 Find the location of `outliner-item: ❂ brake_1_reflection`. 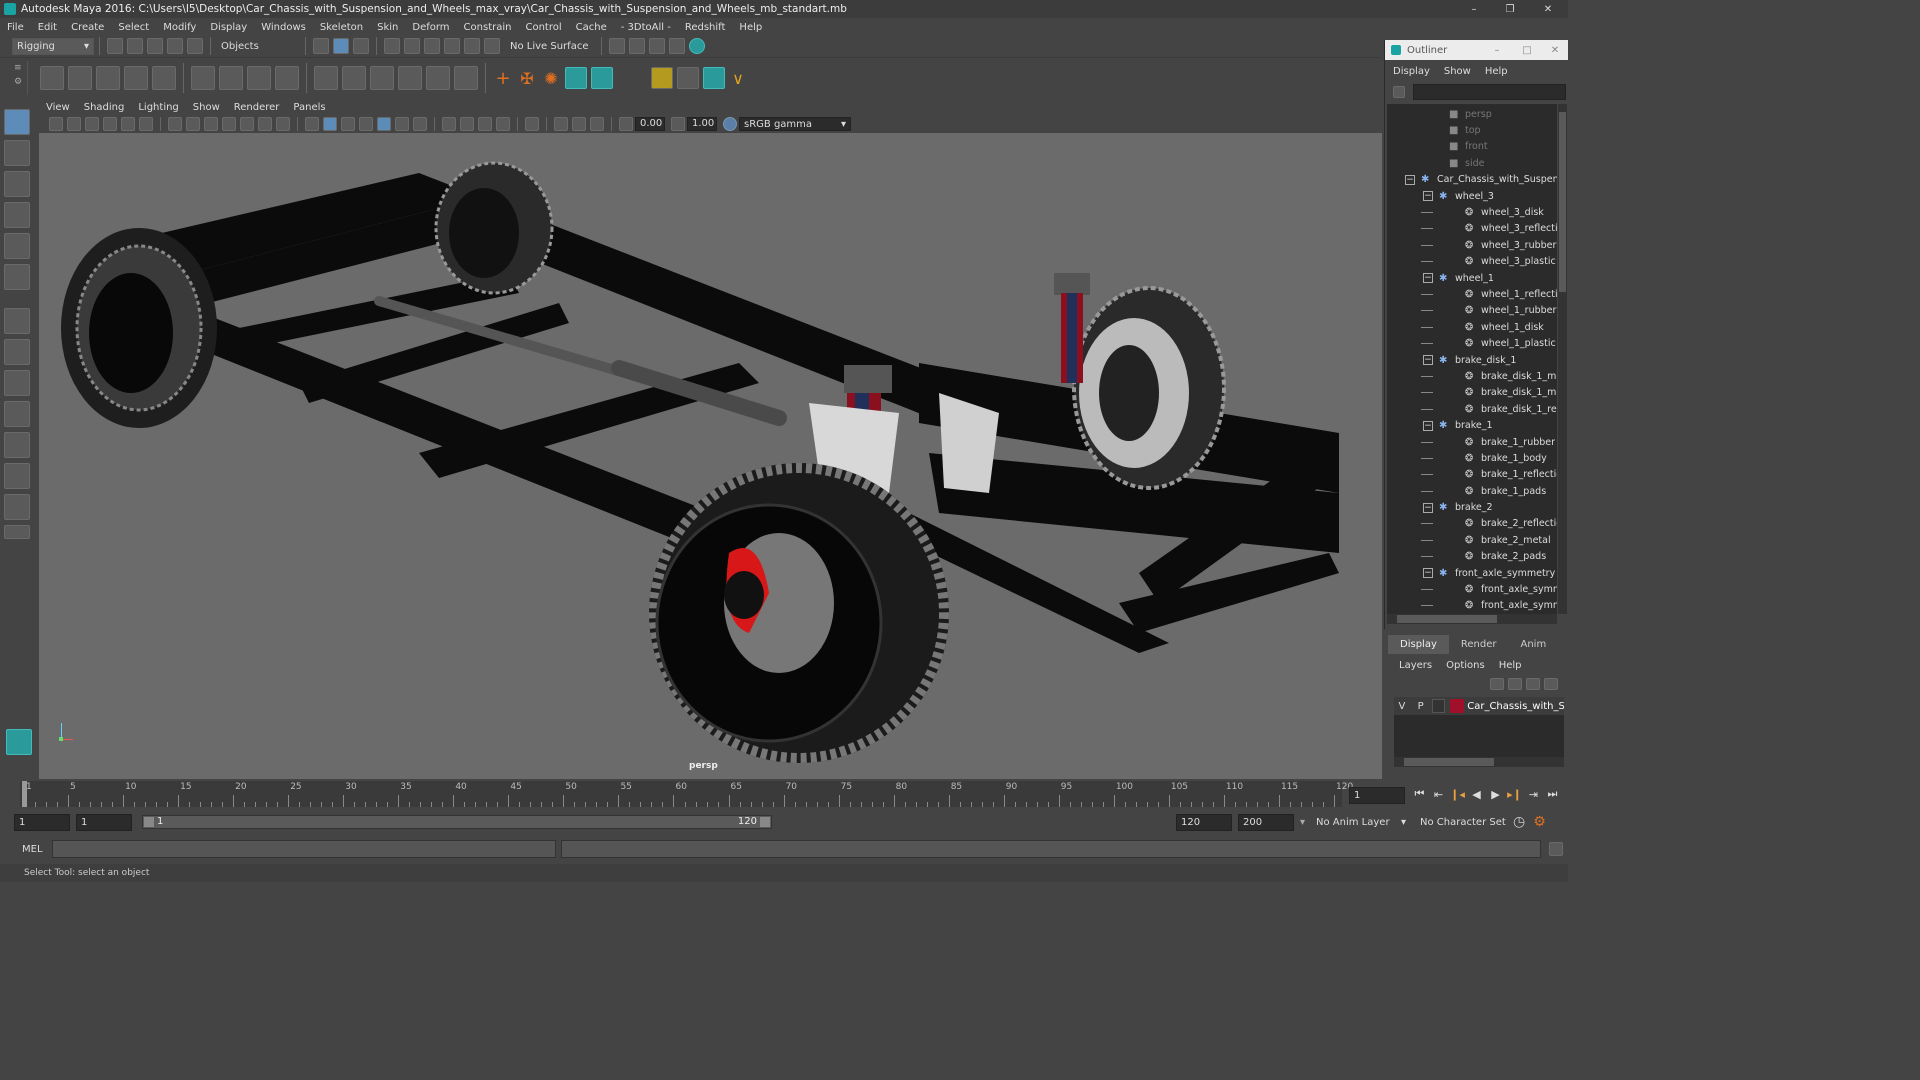

outliner-item: ❂ brake_1_reflection is located at coordinates (1472, 475).